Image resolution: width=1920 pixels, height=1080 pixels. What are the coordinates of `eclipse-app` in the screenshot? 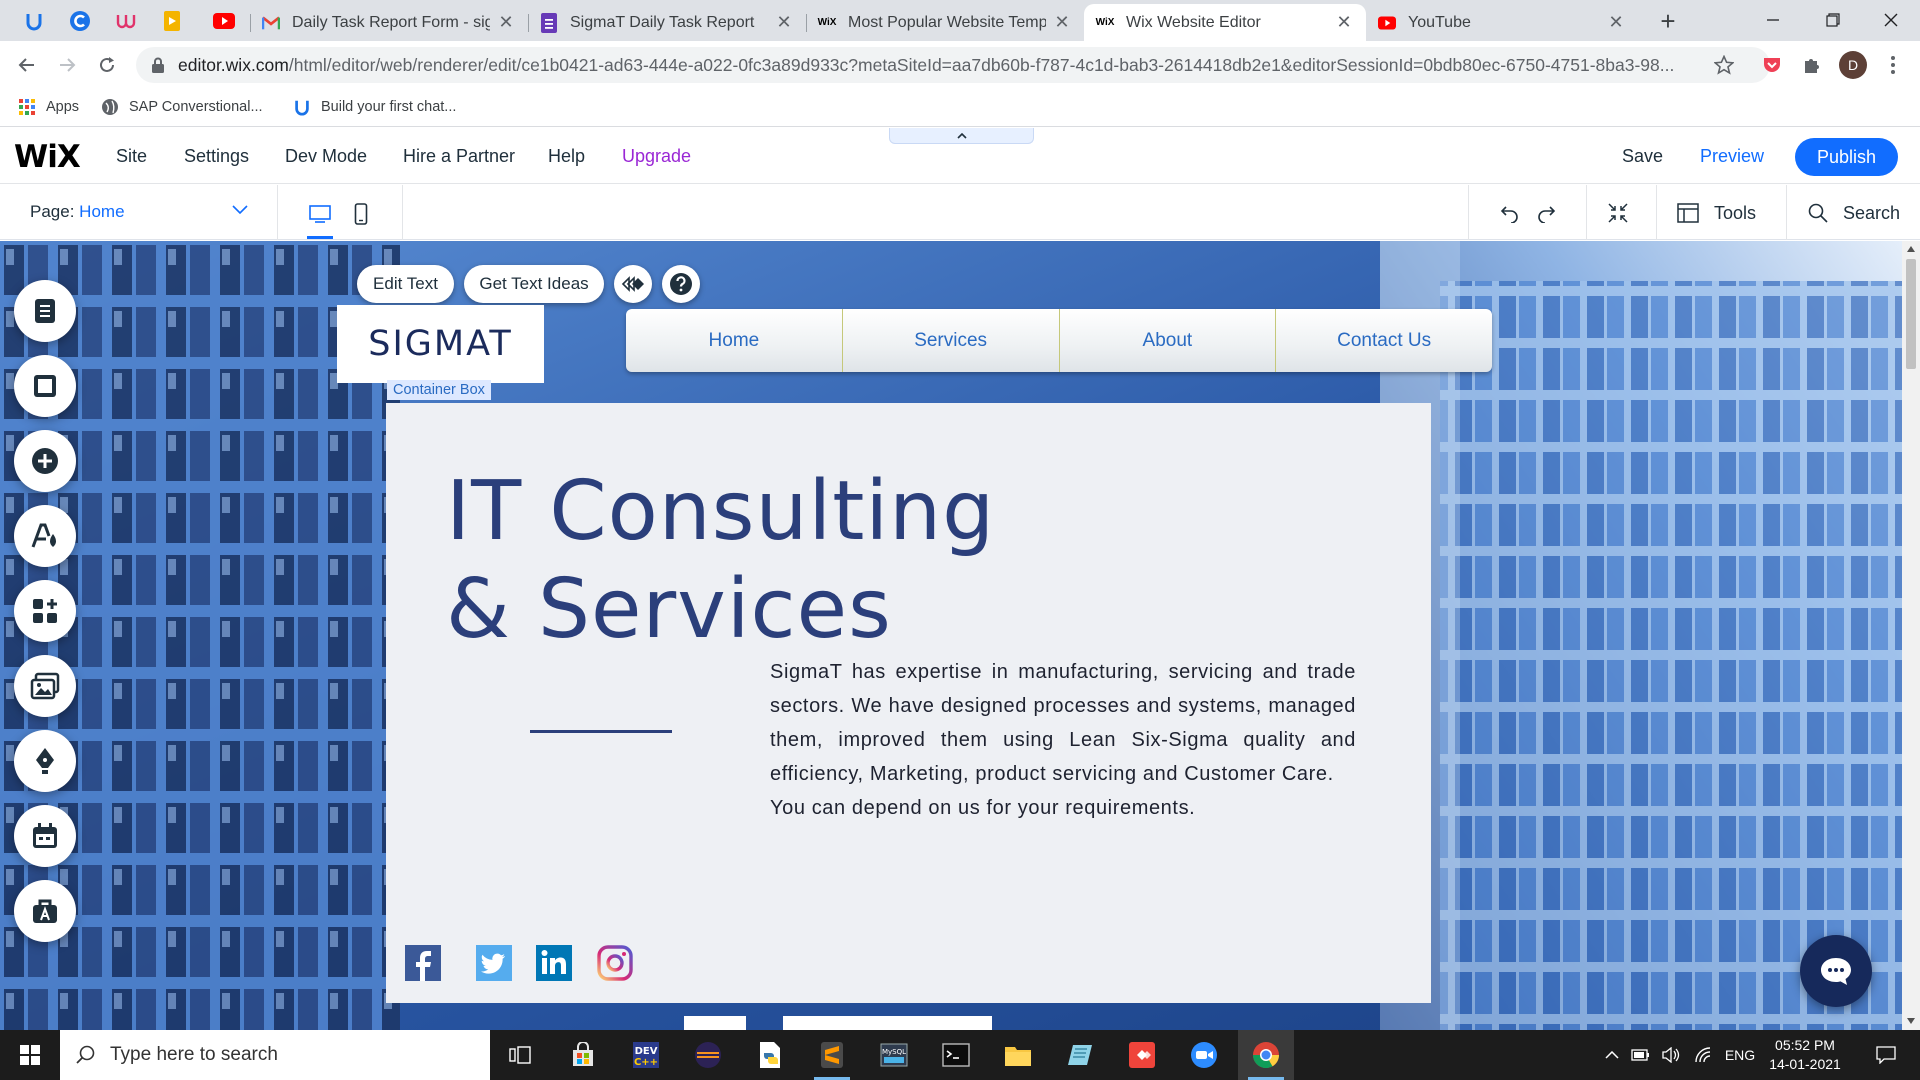 It's located at (708, 1055).